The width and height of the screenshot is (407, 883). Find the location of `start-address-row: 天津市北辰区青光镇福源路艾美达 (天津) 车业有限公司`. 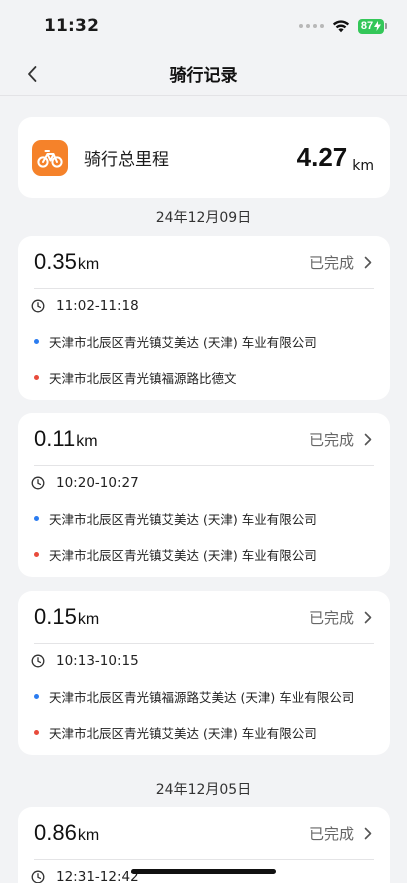

start-address-row: 天津市北辰区青光镇福源路艾美达 (天津) 车业有限公司 is located at coordinates (204, 696).